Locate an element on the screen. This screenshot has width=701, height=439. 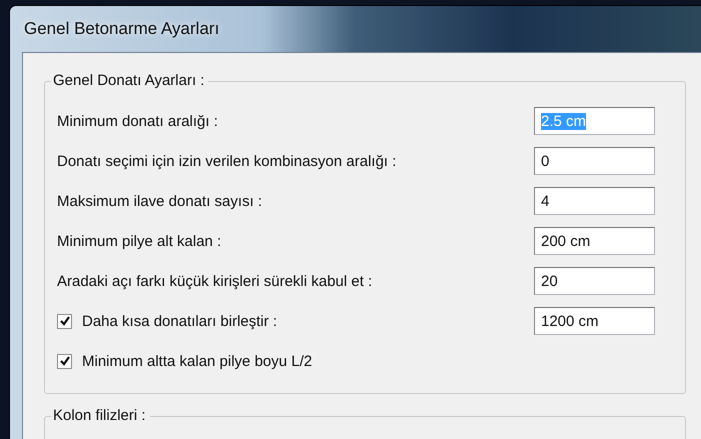
window-title: Genel Betonarme Ayarları is located at coordinates (122, 29).